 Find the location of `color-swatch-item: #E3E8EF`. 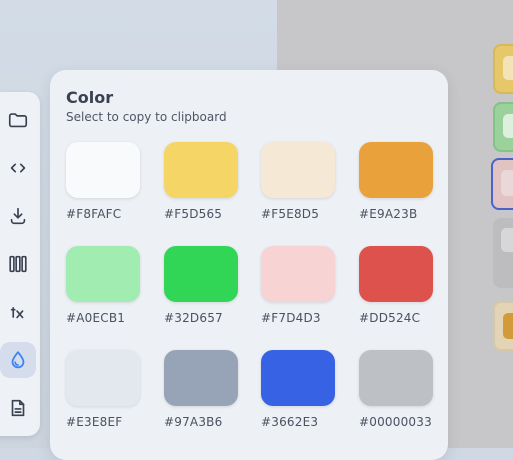

color-swatch-item: #E3E8EF is located at coordinates (111, 389).